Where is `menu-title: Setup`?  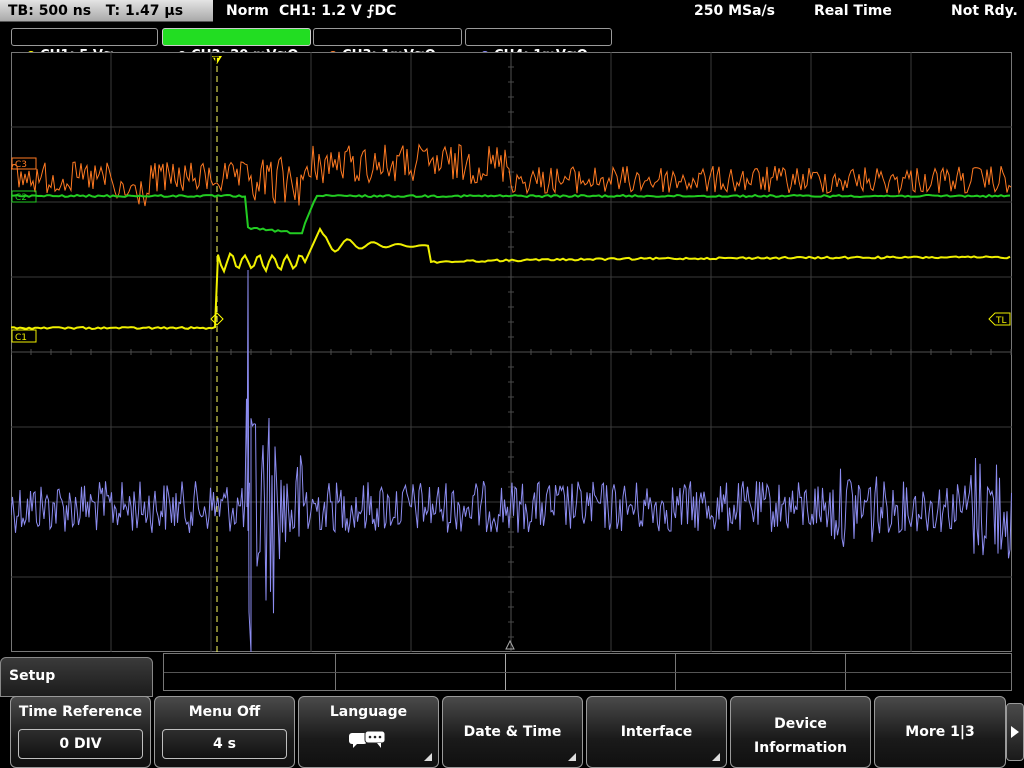
menu-title: Setup is located at coordinates (32, 676).